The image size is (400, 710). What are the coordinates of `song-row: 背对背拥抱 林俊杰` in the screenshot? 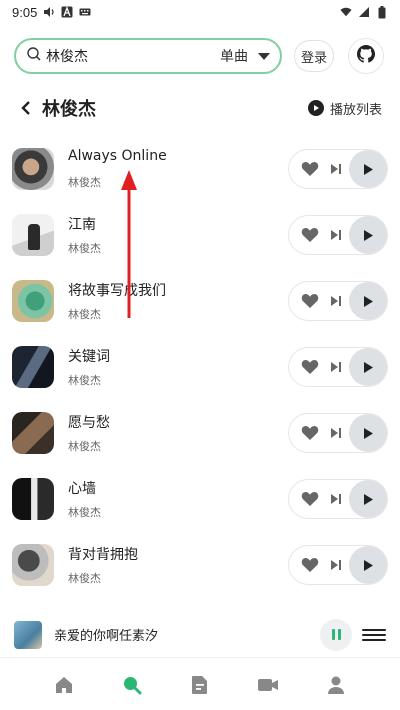 It's located at (200, 565).